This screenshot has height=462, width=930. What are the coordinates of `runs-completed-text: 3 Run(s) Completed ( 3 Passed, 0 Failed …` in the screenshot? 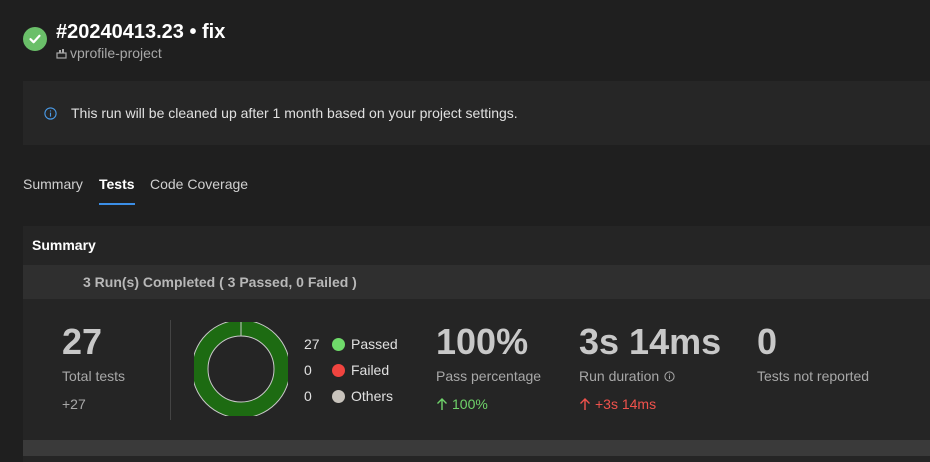 It's located at (220, 282).